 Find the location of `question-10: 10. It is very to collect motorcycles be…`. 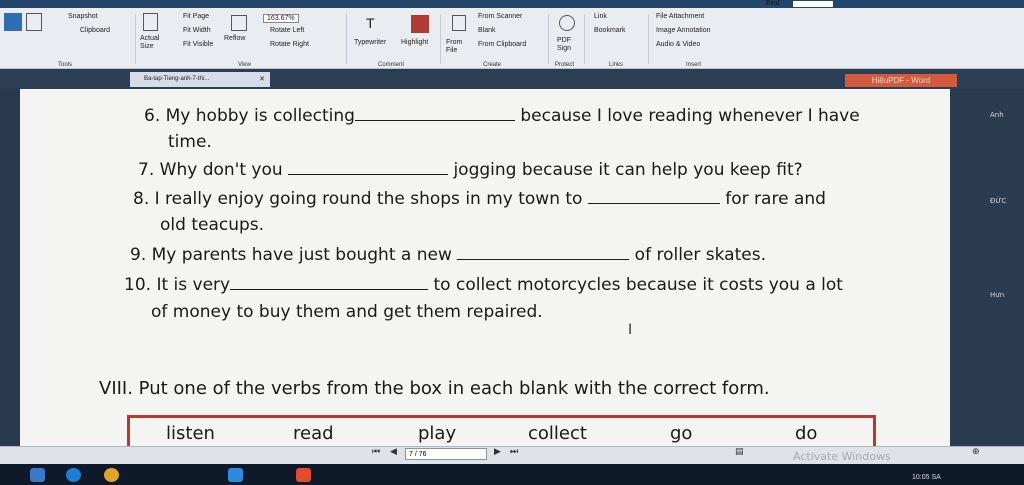

question-10: 10. It is very to collect motorcycles be… is located at coordinates (483, 285).